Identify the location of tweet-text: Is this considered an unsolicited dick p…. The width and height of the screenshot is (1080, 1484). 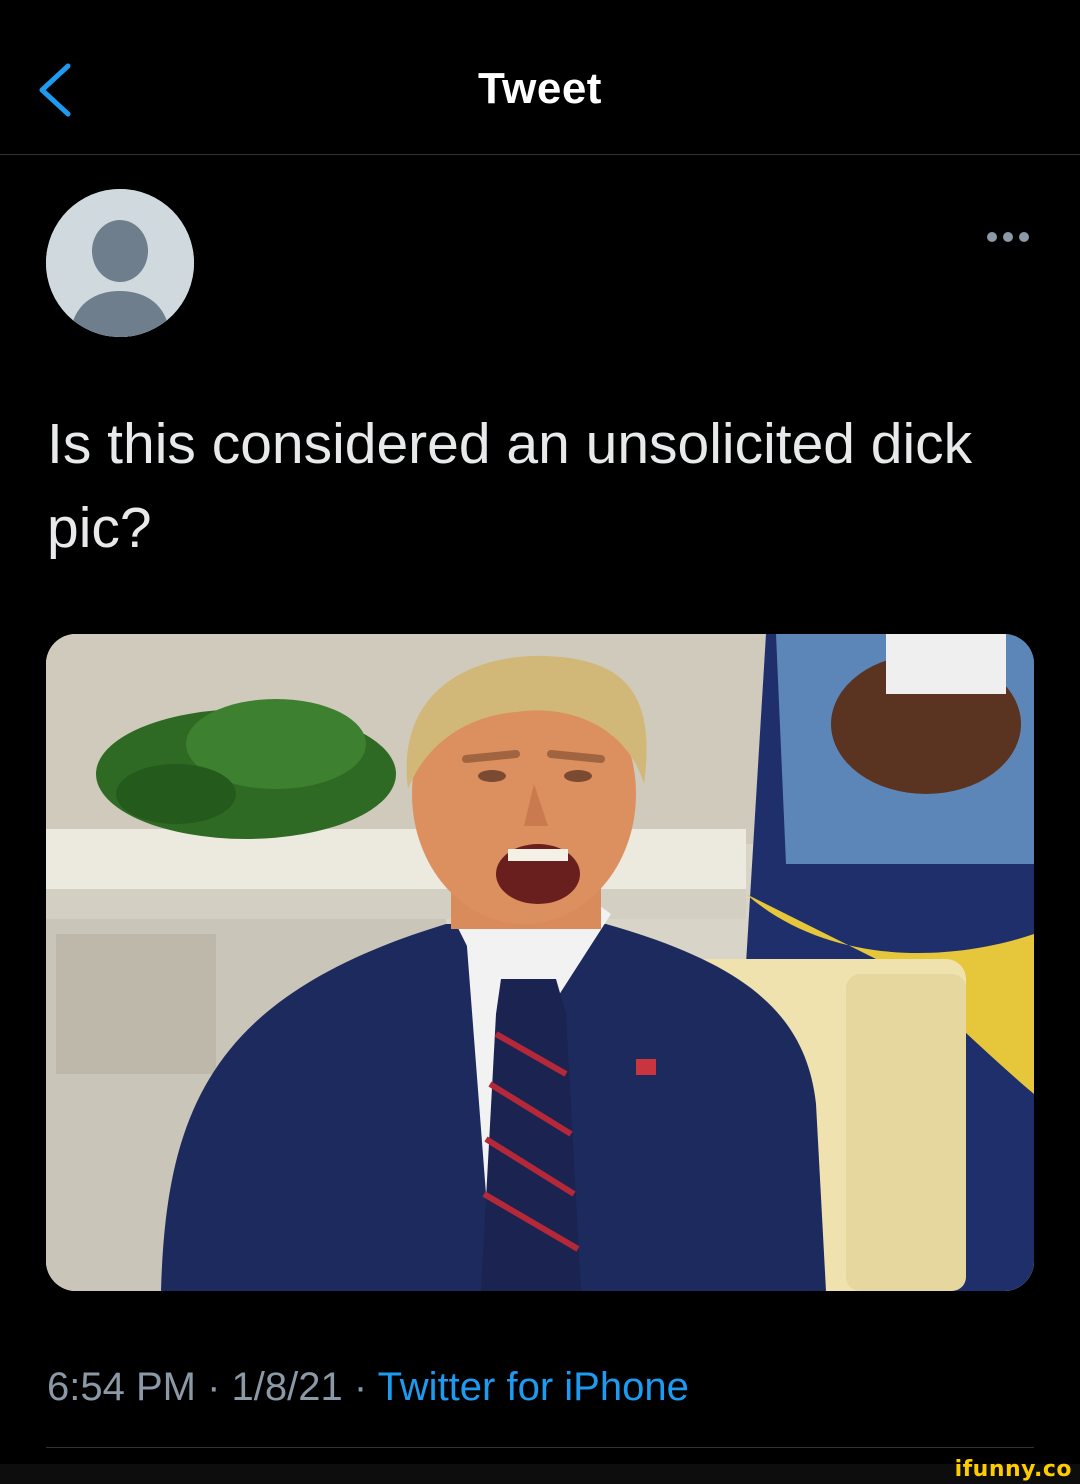
(510, 486).